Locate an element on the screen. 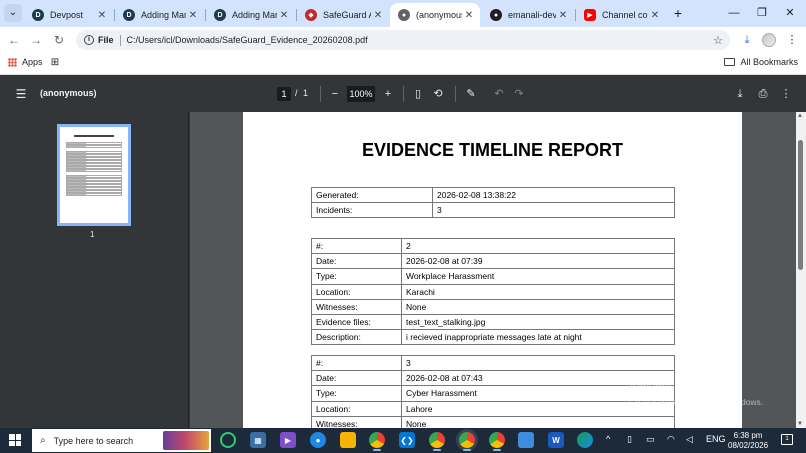 This screenshot has width=806, height=453. word-icon: W is located at coordinates (556, 440).